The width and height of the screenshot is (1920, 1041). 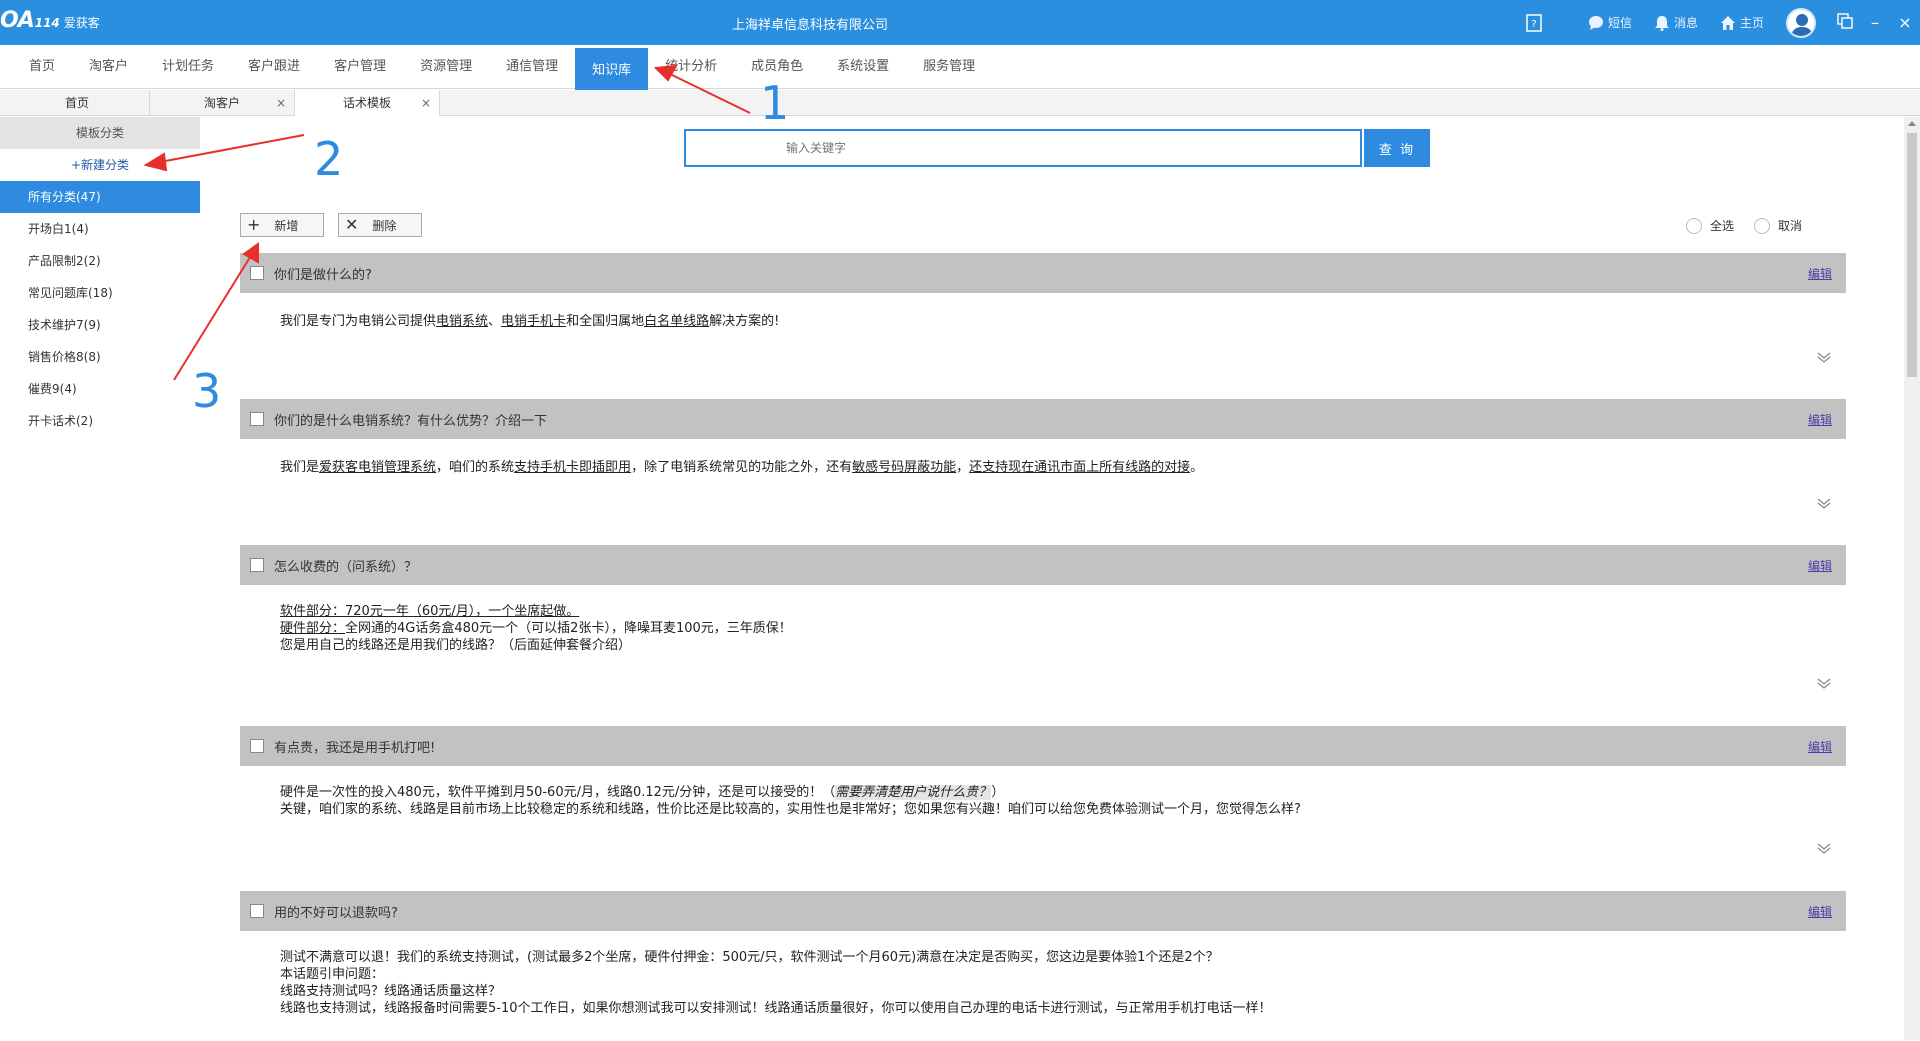 I want to click on nav-item: 首页, so click(x=42, y=67).